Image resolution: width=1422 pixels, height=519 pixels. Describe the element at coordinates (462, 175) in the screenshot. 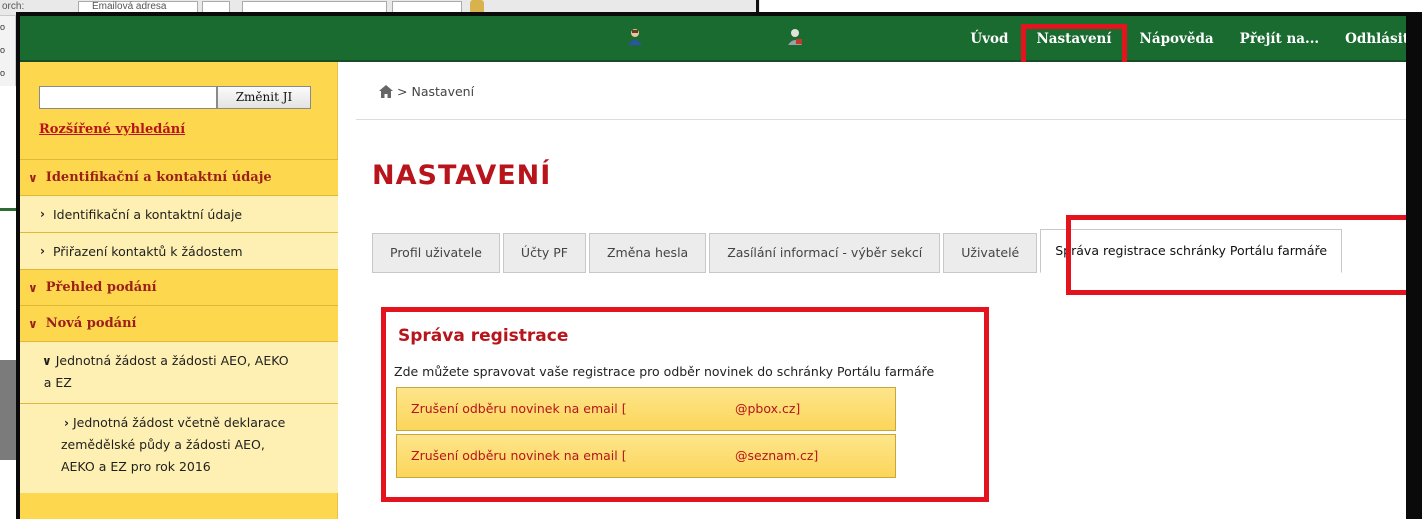

I see `page-title: NASTAVENÍ` at that location.